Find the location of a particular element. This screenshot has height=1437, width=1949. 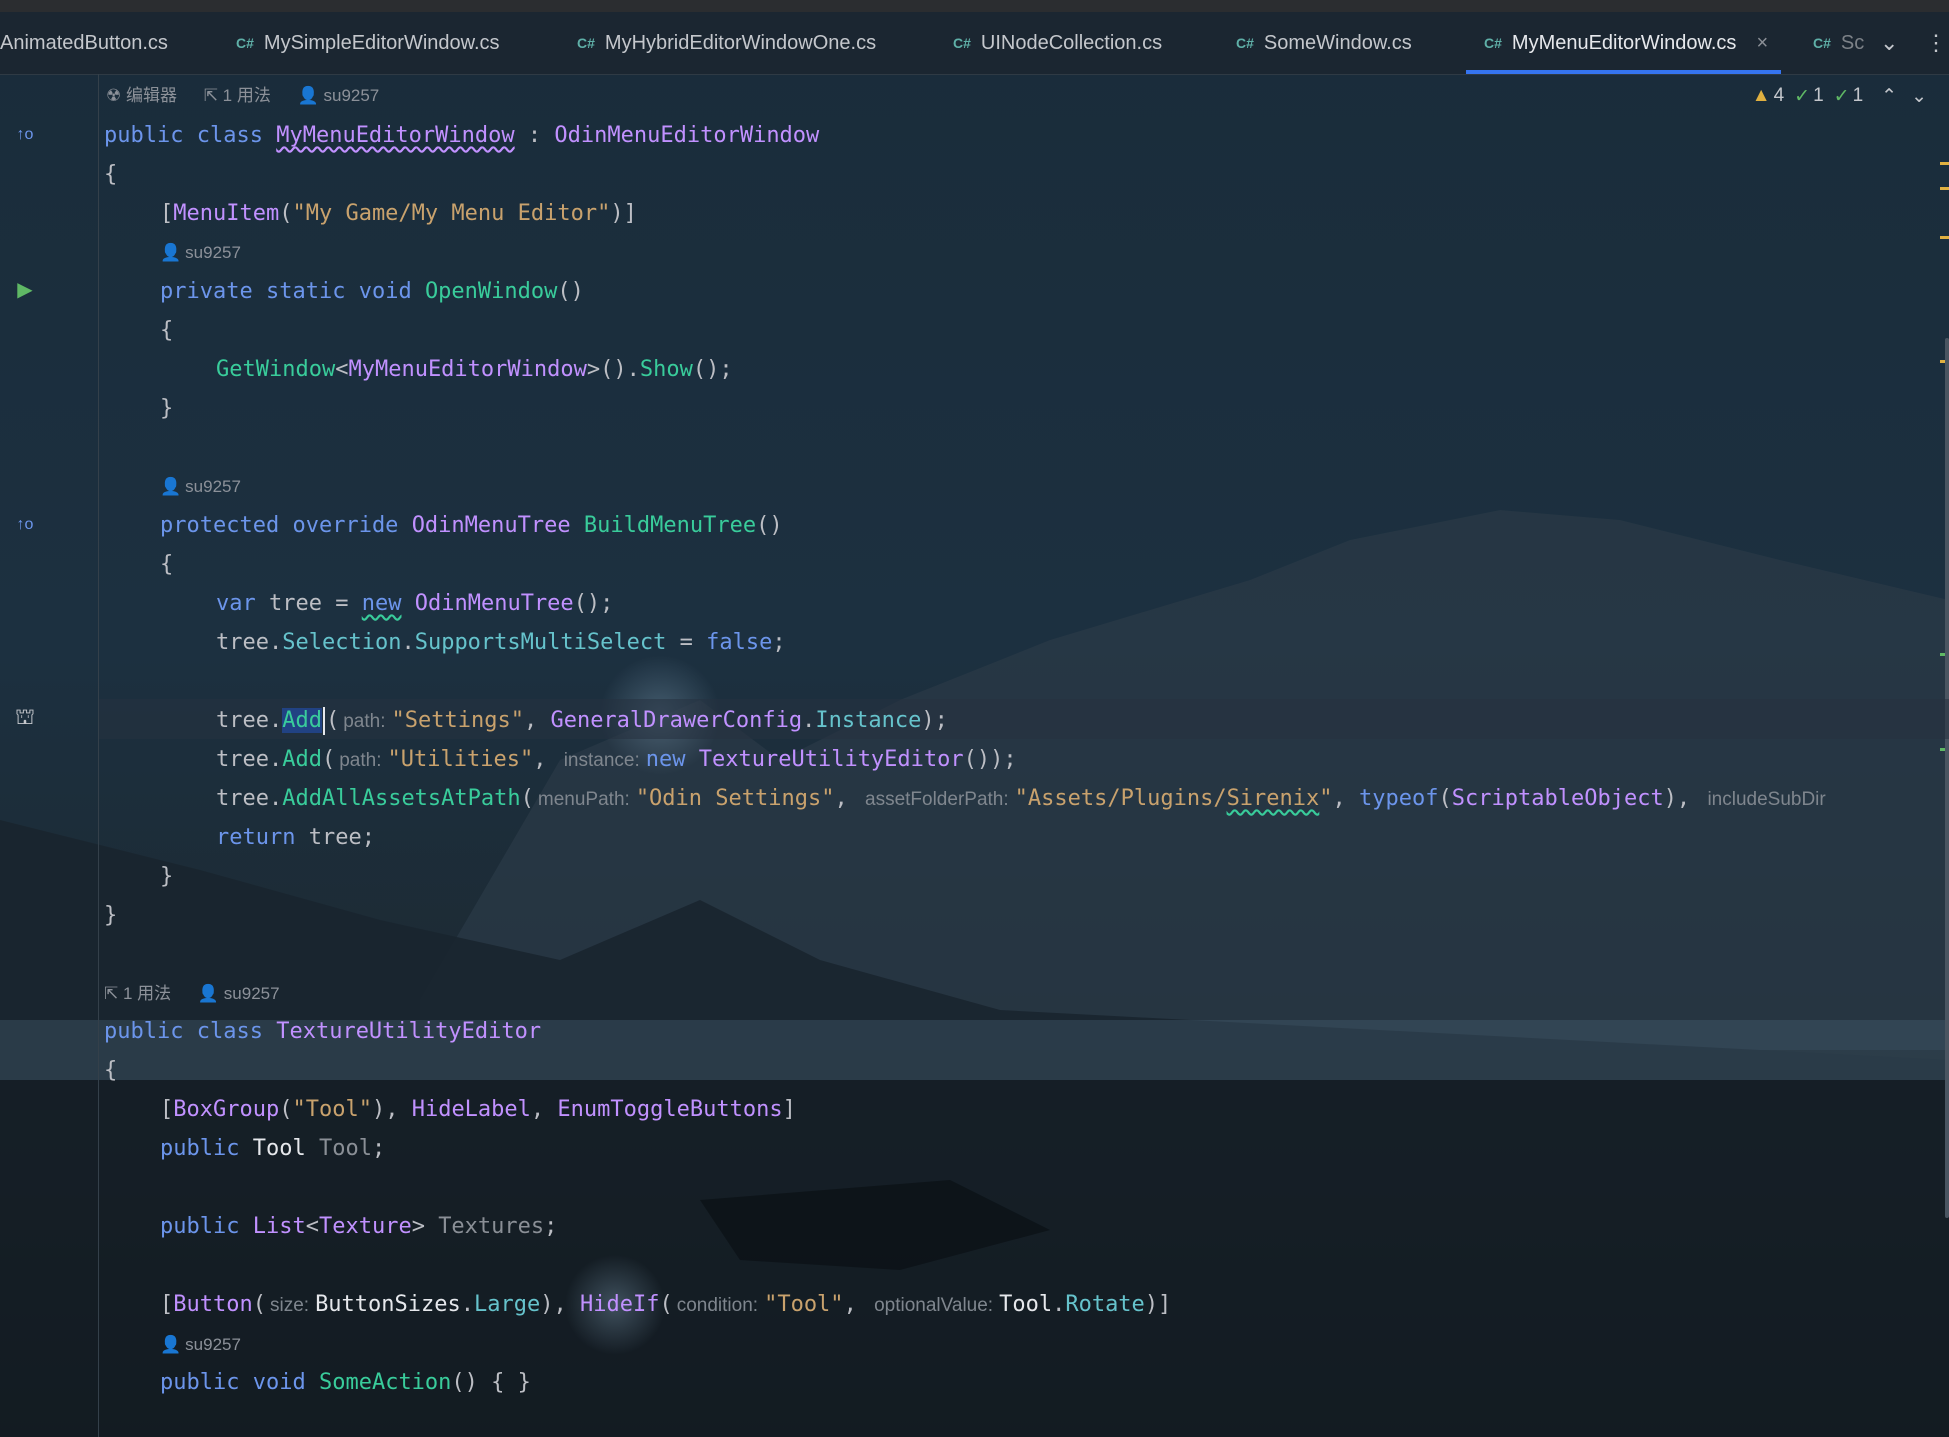

class-name: OdinMenuTree is located at coordinates (491, 525).